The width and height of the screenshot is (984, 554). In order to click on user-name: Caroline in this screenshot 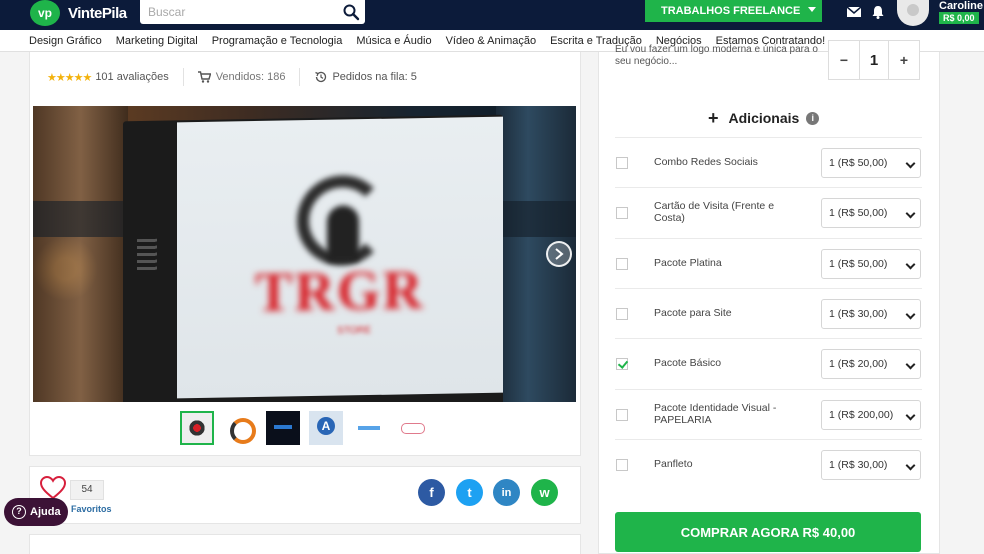, I will do `click(961, 6)`.